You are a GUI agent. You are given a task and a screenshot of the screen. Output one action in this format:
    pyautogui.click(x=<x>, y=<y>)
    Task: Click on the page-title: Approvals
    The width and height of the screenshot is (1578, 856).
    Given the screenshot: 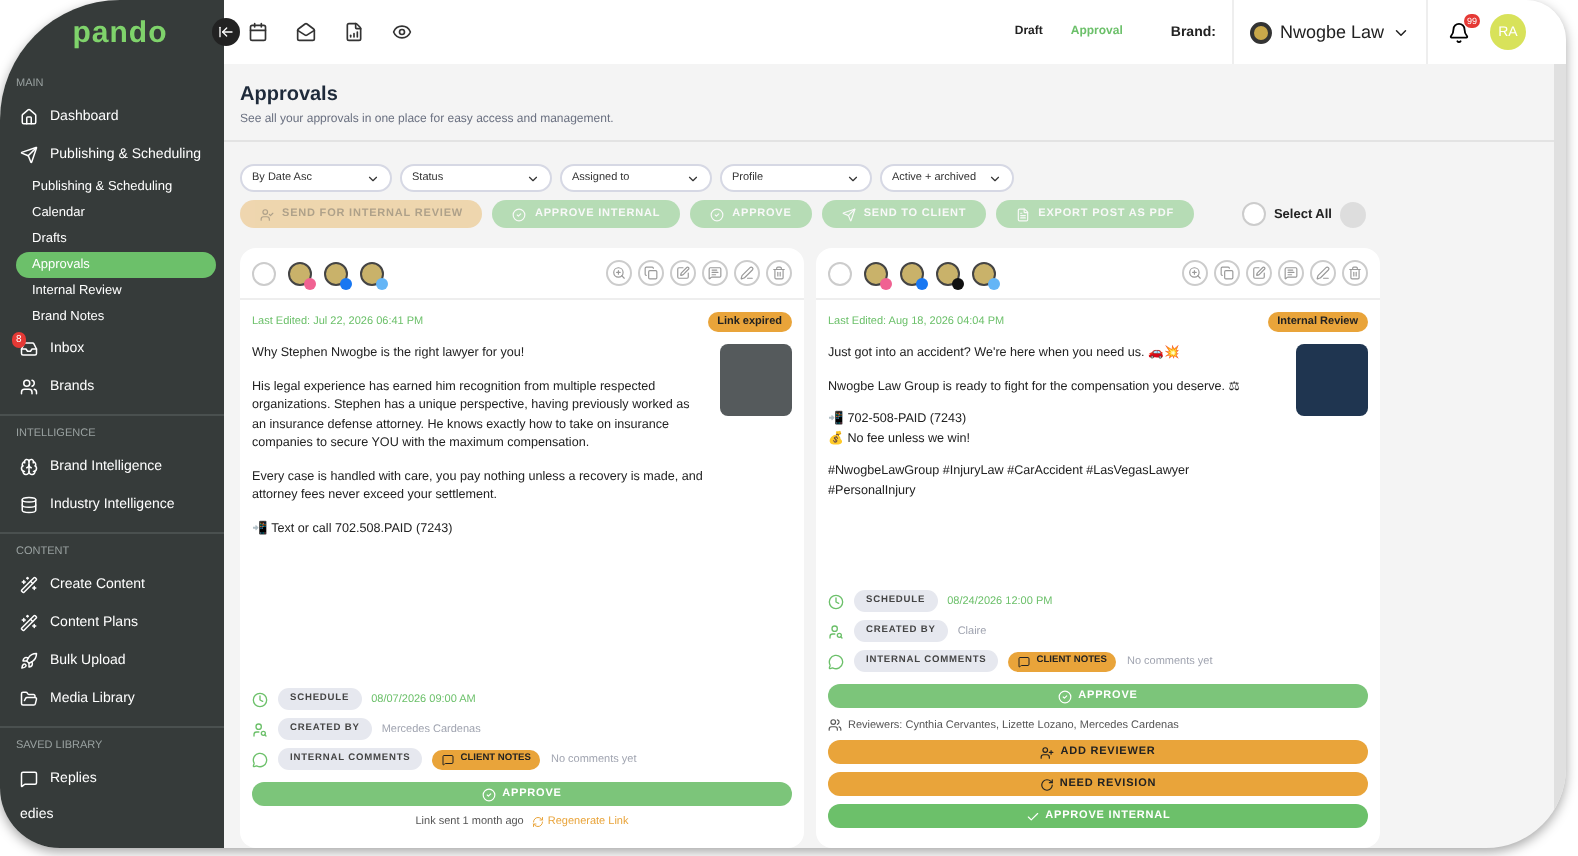 What is the action you would take?
    pyautogui.click(x=290, y=95)
    